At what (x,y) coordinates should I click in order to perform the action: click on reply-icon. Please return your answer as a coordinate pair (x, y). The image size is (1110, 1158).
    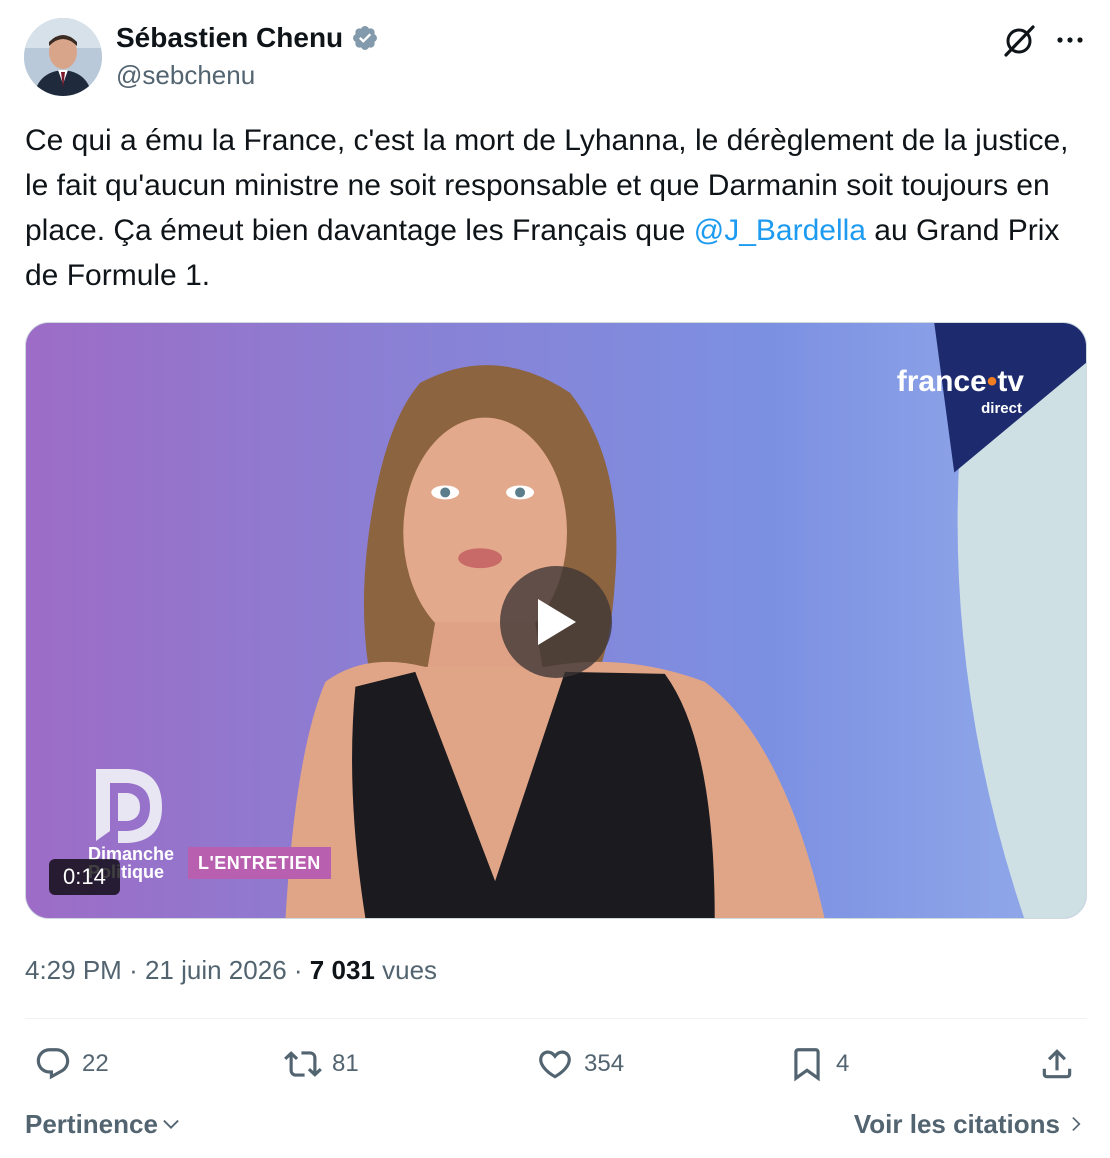
    Looking at the image, I should click on (53, 1064).